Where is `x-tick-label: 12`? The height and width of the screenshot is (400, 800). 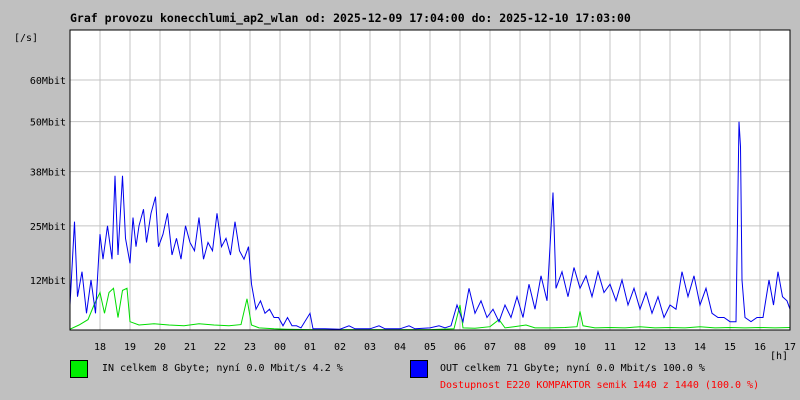 x-tick-label: 12 is located at coordinates (640, 347).